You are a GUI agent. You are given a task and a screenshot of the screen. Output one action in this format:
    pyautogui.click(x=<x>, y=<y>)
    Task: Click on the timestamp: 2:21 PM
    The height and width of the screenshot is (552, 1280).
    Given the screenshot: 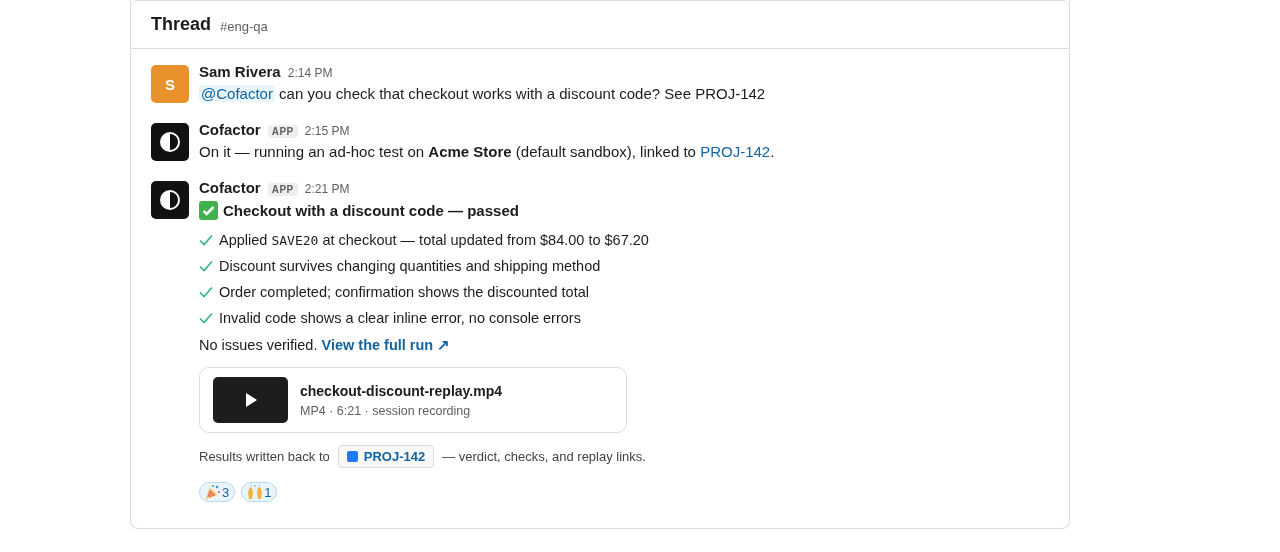 What is the action you would take?
    pyautogui.click(x=327, y=189)
    